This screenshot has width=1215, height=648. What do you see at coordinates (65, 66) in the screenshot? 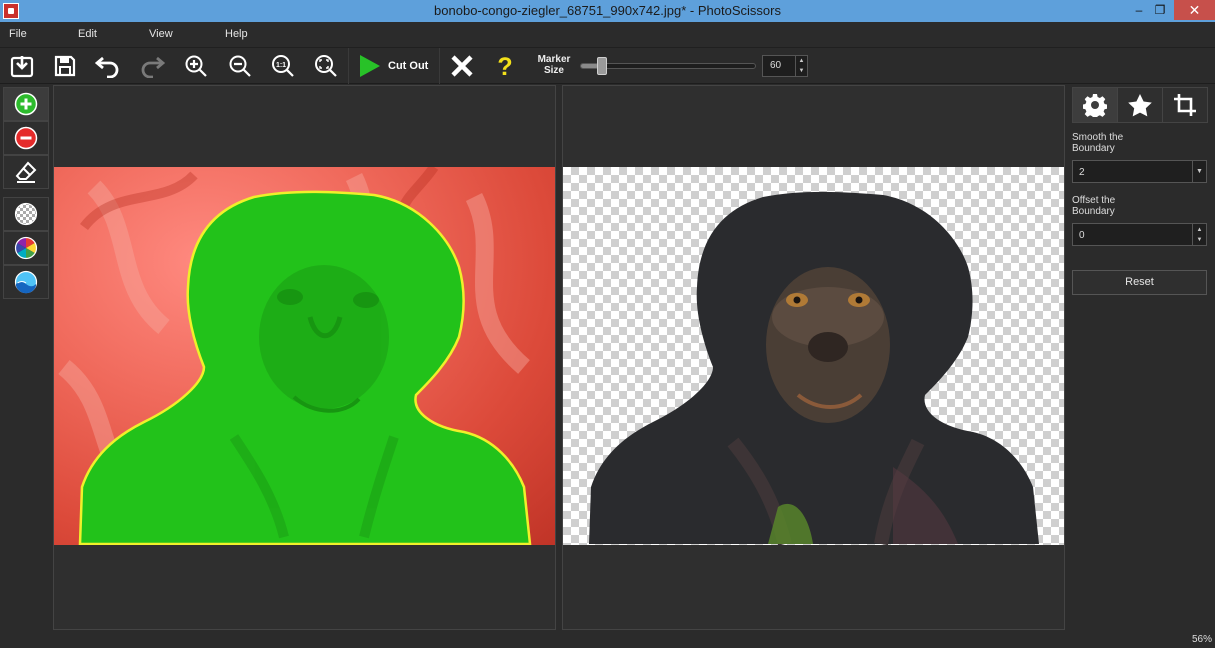
I see `save-icon` at bounding box center [65, 66].